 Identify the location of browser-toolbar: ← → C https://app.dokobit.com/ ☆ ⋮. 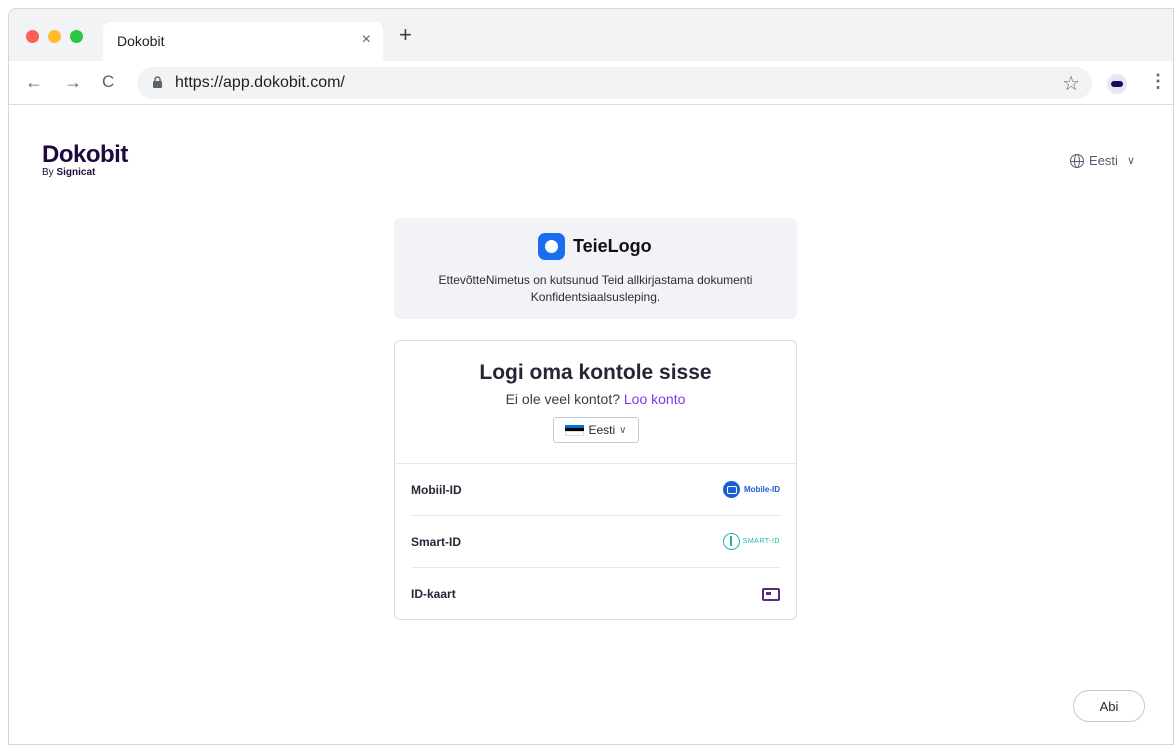
(591, 83).